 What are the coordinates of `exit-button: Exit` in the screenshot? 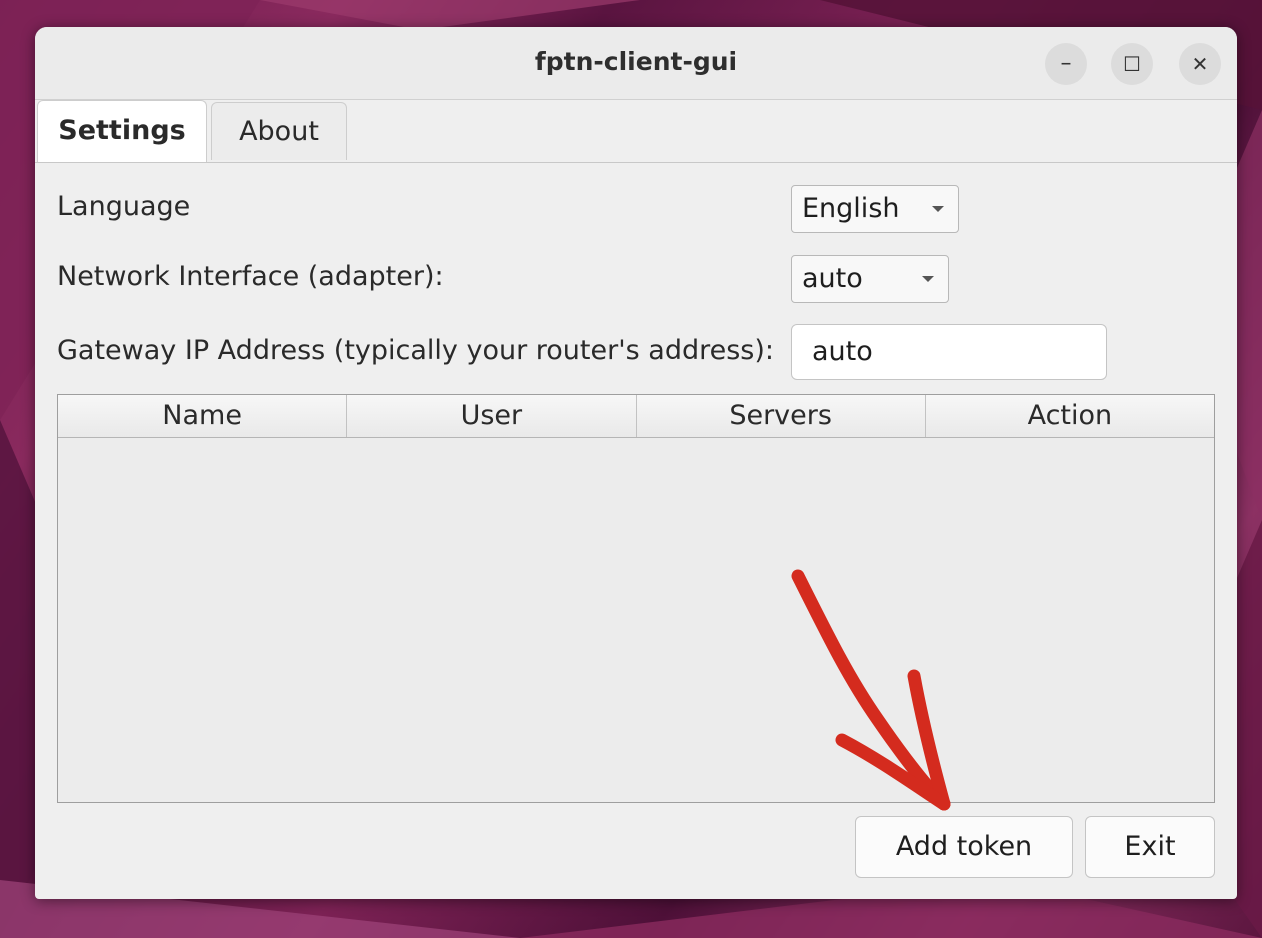 It's located at (1150, 847).